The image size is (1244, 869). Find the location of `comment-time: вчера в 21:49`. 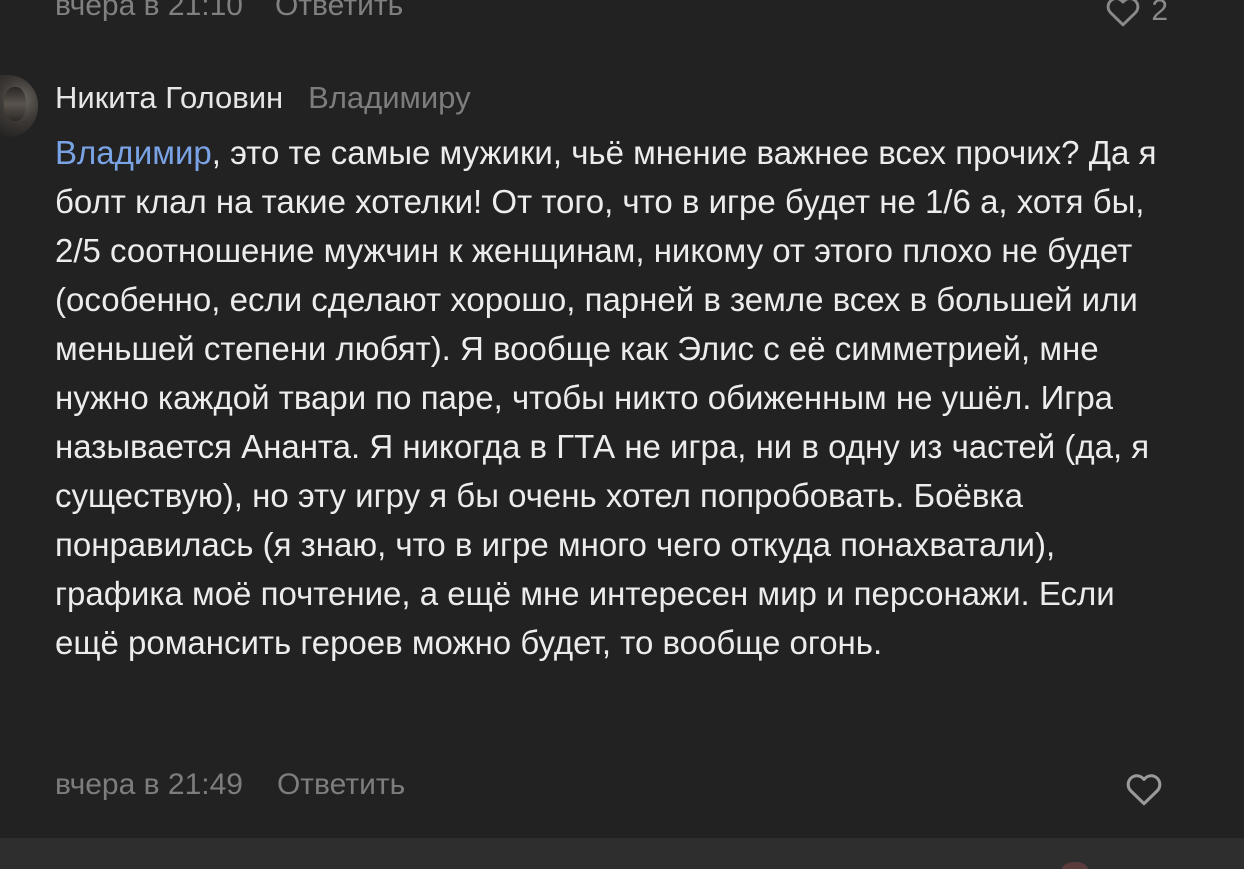

comment-time: вчера в 21:49 is located at coordinates (149, 784).